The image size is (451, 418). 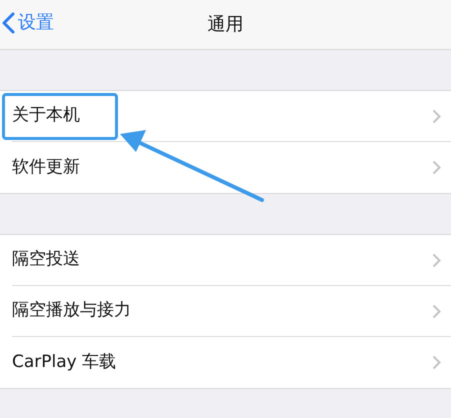 What do you see at coordinates (46, 260) in the screenshot?
I see `row-label: 隔空投送` at bounding box center [46, 260].